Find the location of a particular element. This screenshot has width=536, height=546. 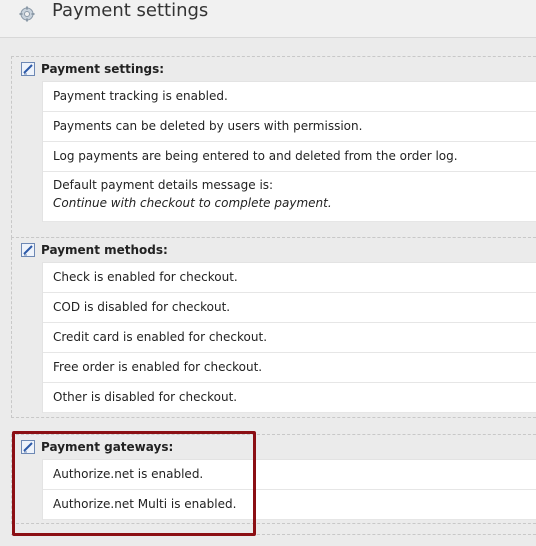

section-header: Payment methods: is located at coordinates (274, 250).